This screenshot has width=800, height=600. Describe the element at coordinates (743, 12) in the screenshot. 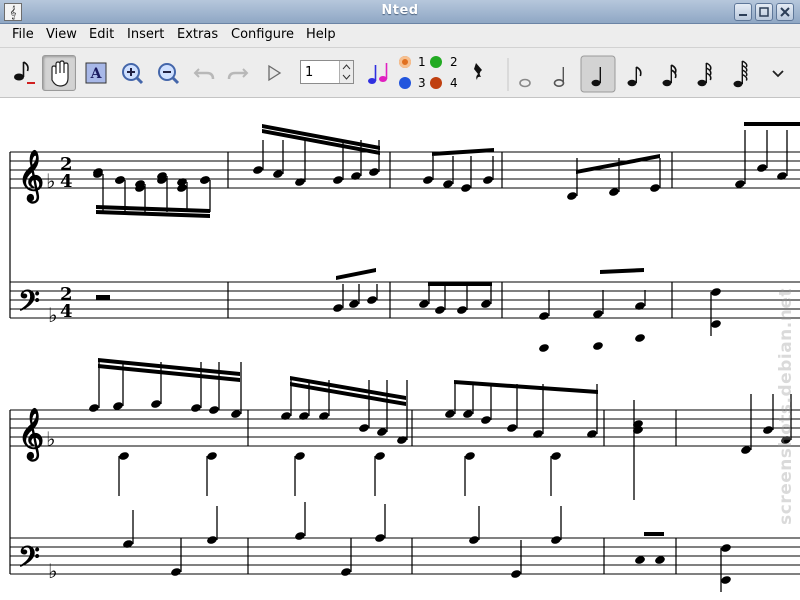

I see `minimize-button` at that location.